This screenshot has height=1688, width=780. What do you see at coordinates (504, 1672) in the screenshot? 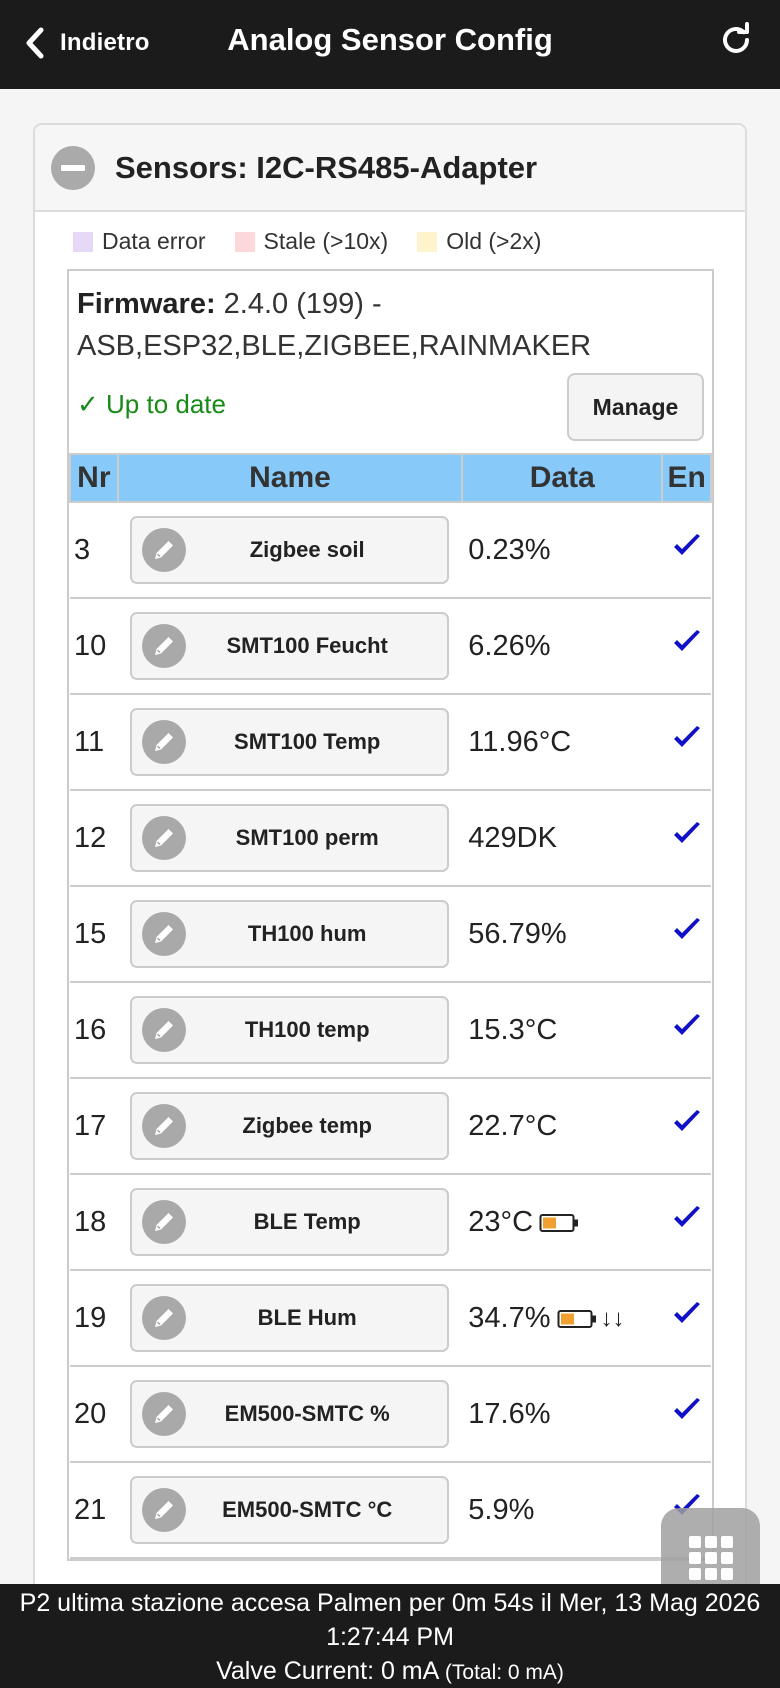
I see `valve-current-total: (Total: 0 mA)` at bounding box center [504, 1672].